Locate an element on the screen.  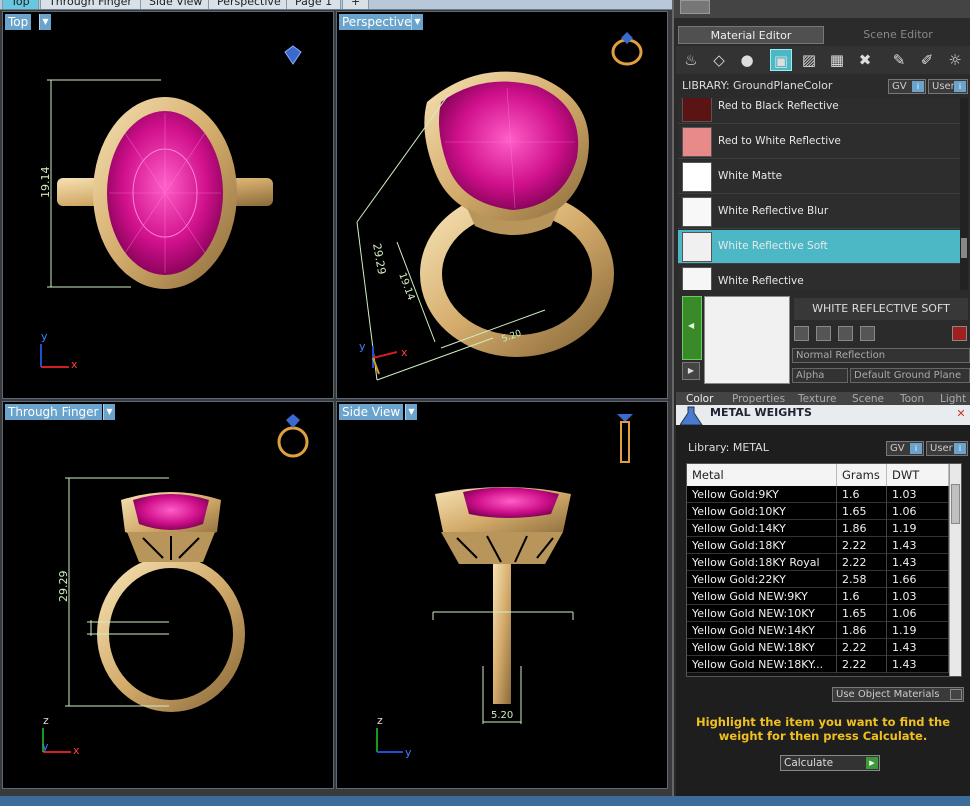
light-bulb-icon: ☼ is located at coordinates (955, 60).